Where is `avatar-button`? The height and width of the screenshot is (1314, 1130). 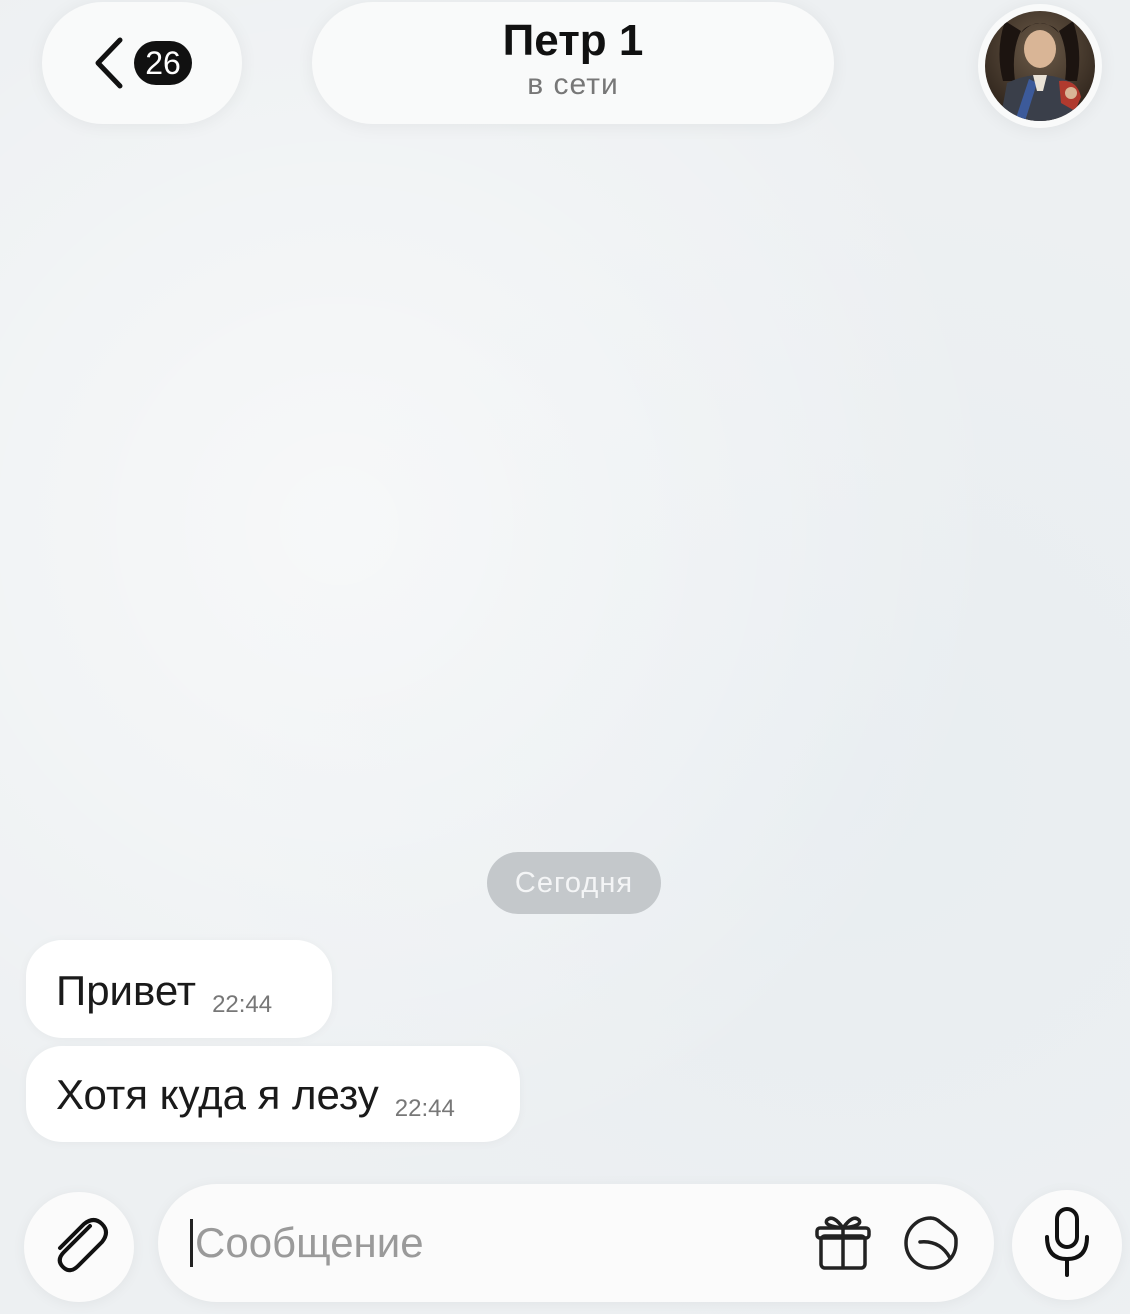
avatar-button is located at coordinates (1040, 66).